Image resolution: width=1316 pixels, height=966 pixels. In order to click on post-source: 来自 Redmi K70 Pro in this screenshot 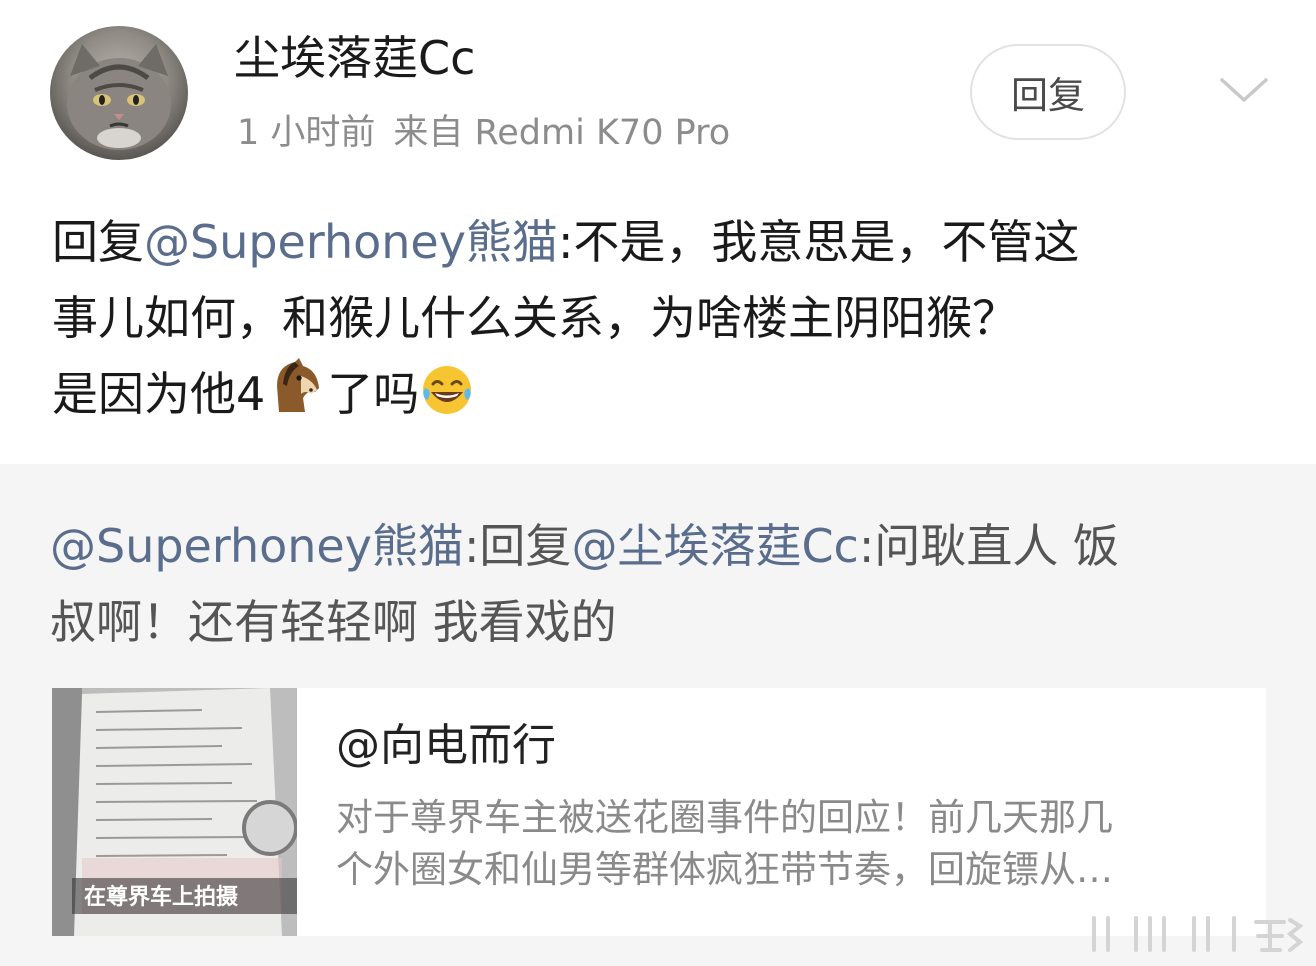, I will do `click(562, 133)`.